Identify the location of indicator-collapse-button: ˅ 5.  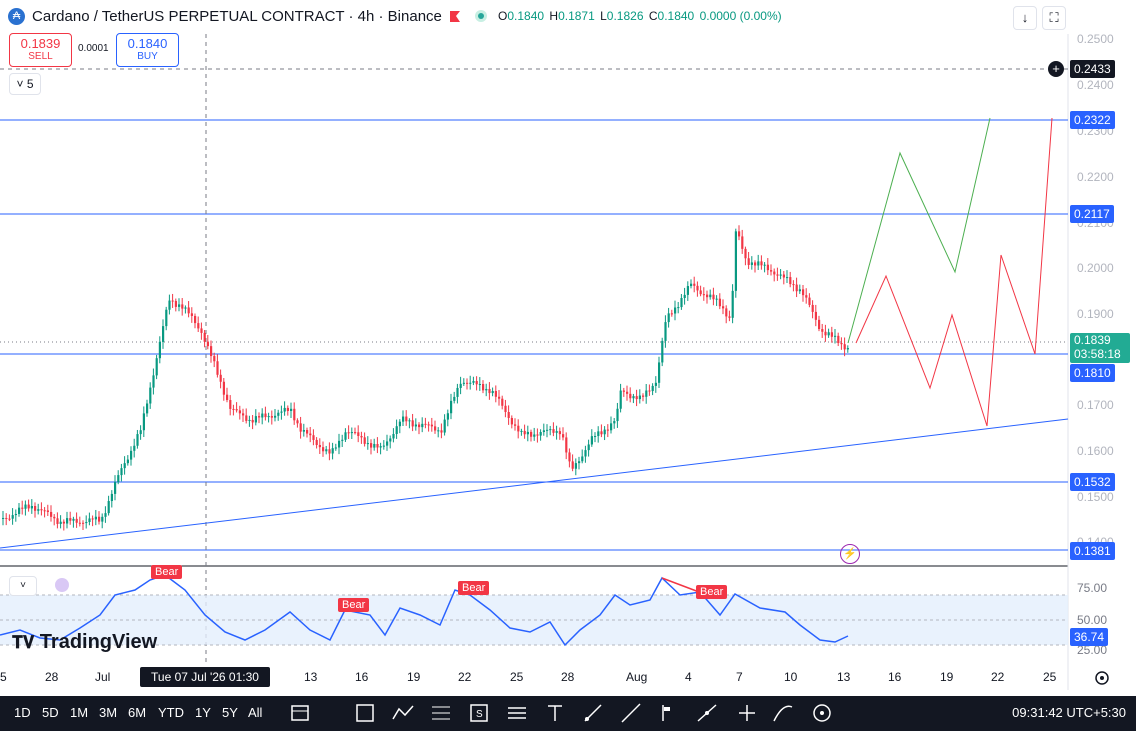
(25, 84).